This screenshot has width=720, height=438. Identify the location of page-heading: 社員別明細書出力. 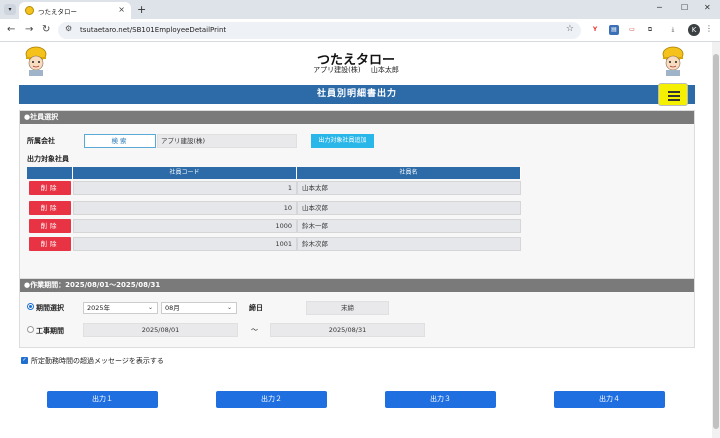
(357, 94).